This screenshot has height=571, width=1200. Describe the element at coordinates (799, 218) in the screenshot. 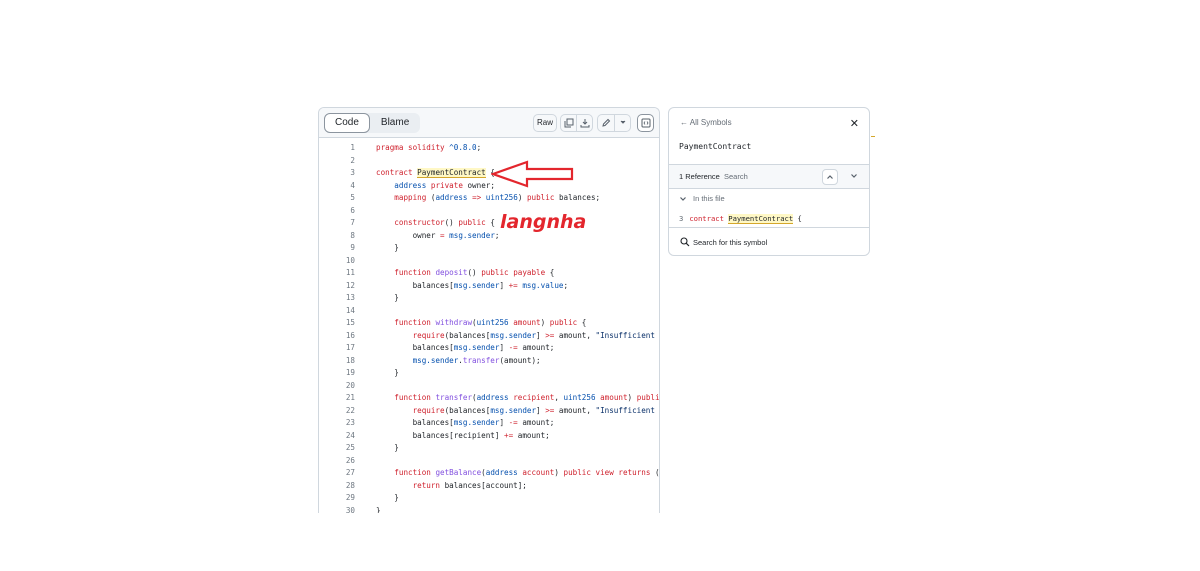

I see `reference-brace: {` at that location.